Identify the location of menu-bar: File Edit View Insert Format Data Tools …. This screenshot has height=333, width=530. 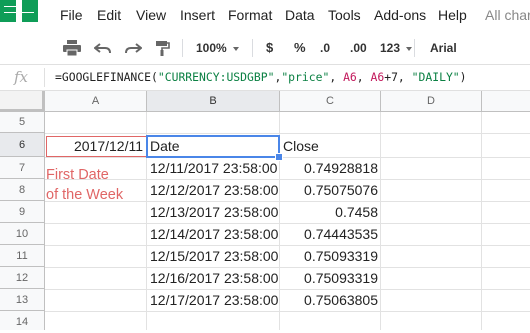
(265, 16).